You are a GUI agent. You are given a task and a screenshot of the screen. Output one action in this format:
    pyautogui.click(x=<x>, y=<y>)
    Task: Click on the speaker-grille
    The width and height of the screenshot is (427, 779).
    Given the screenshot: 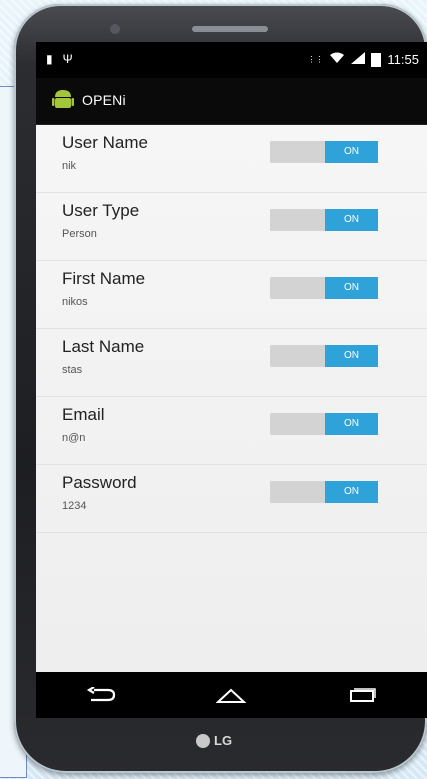 What is the action you would take?
    pyautogui.click(x=230, y=29)
    